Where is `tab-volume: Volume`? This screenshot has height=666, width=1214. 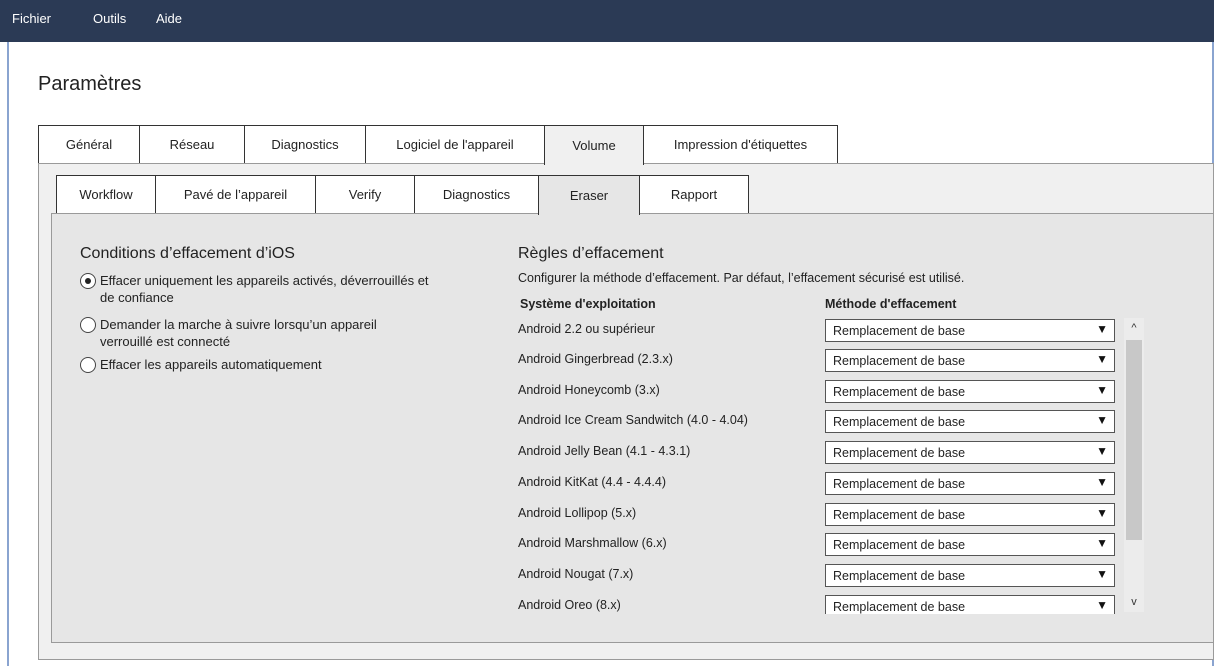 tab-volume: Volume is located at coordinates (594, 145).